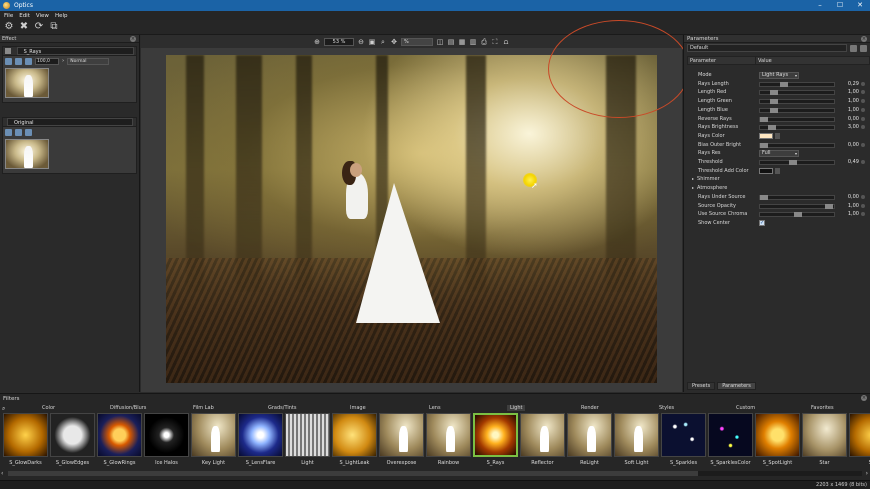  What do you see at coordinates (166, 435) in the screenshot?
I see `icehalos-thumbnail-icon` at bounding box center [166, 435].